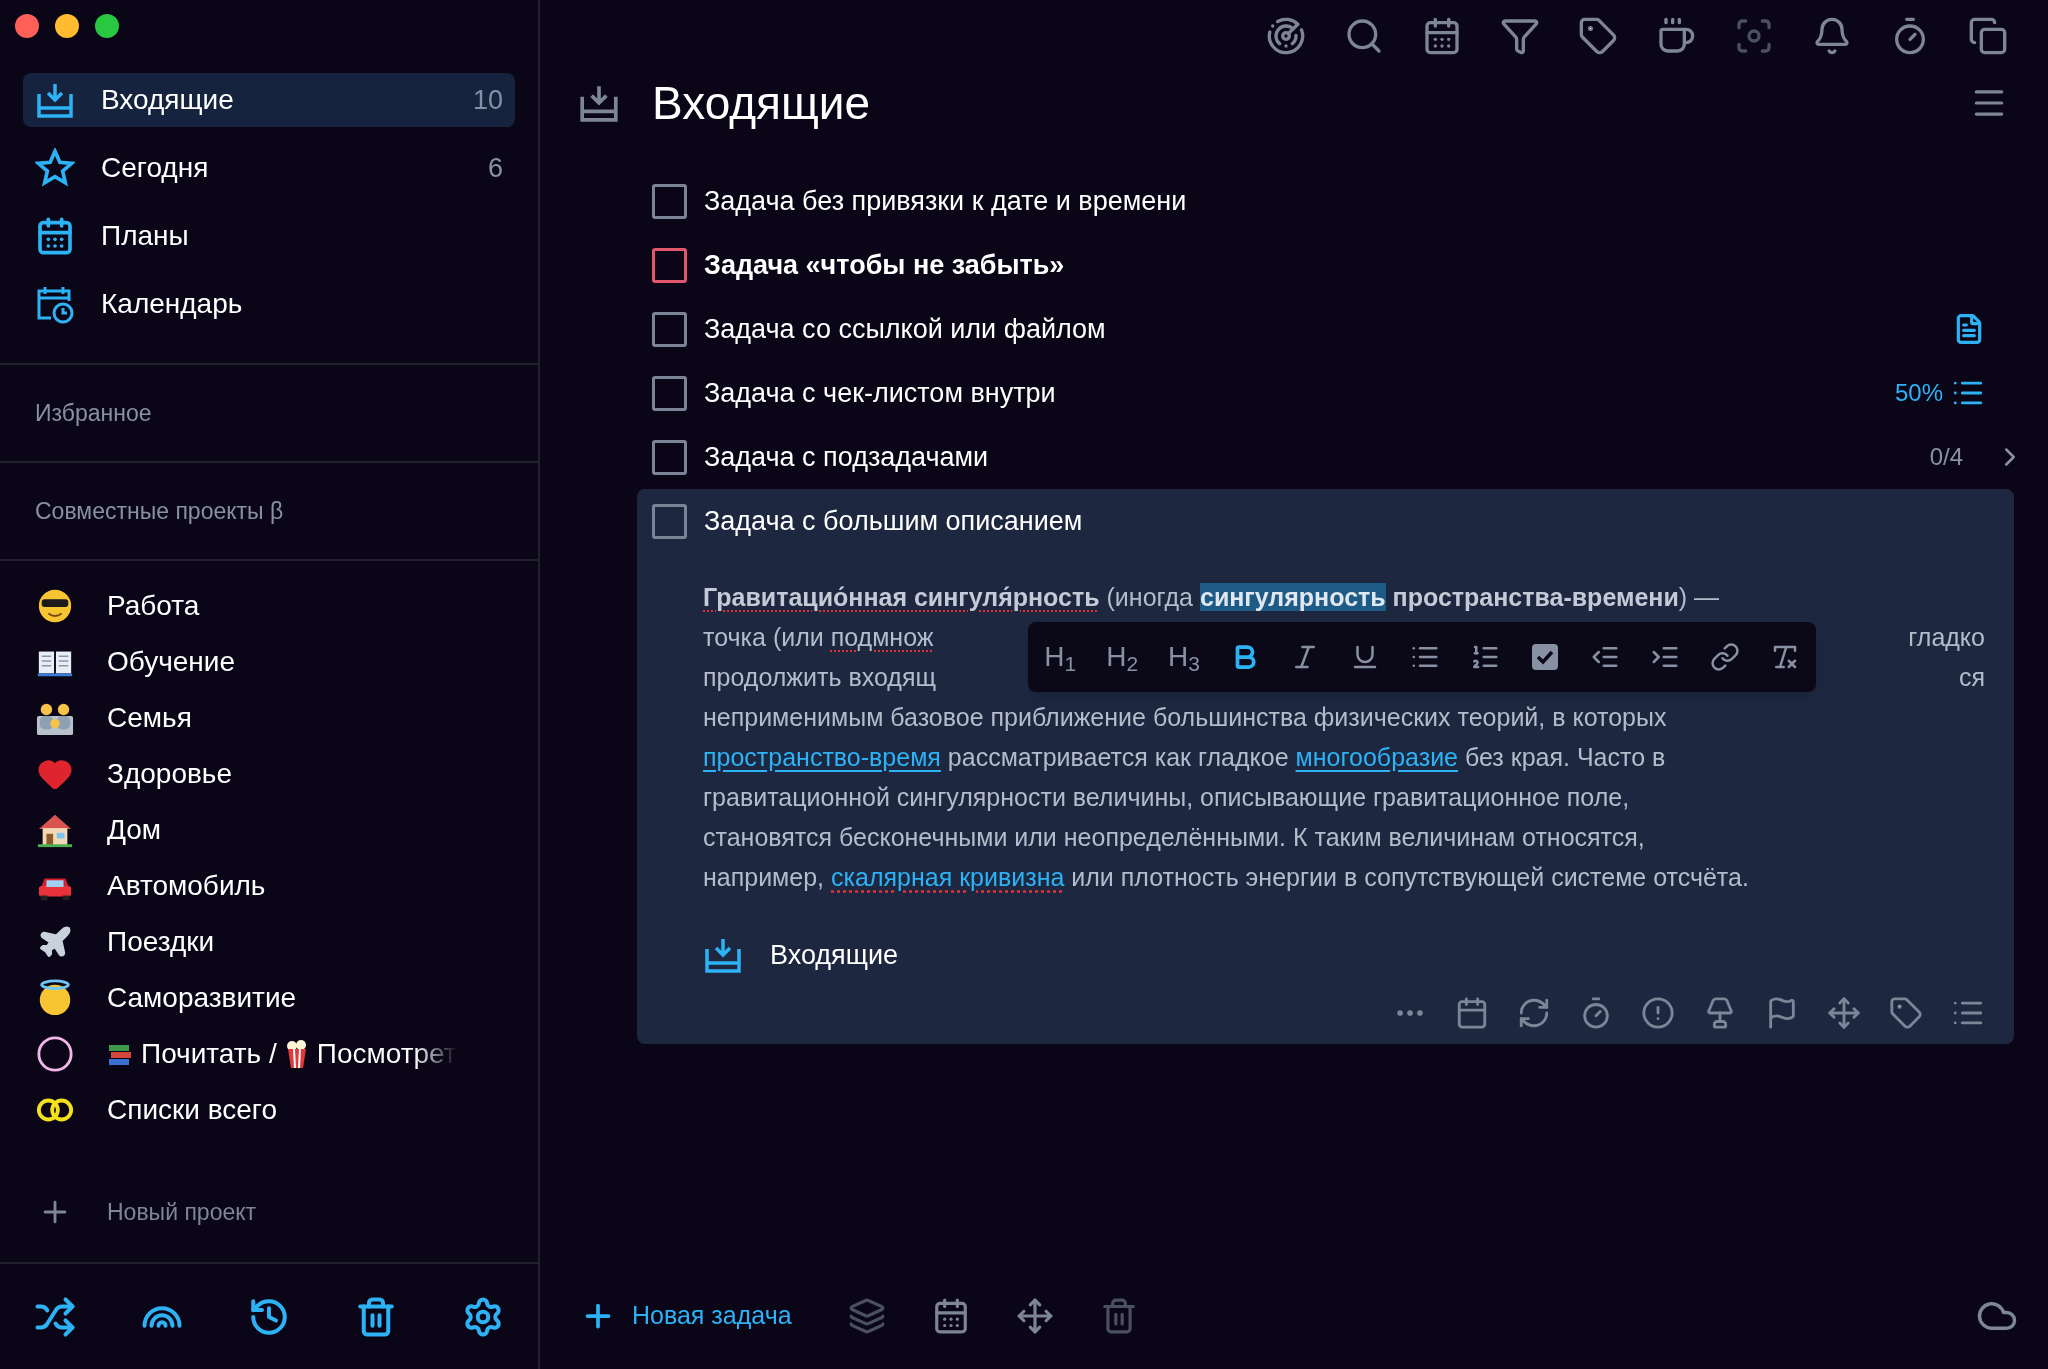 The width and height of the screenshot is (2048, 1369). I want to click on project-item: Саморазвитие, so click(286, 998).